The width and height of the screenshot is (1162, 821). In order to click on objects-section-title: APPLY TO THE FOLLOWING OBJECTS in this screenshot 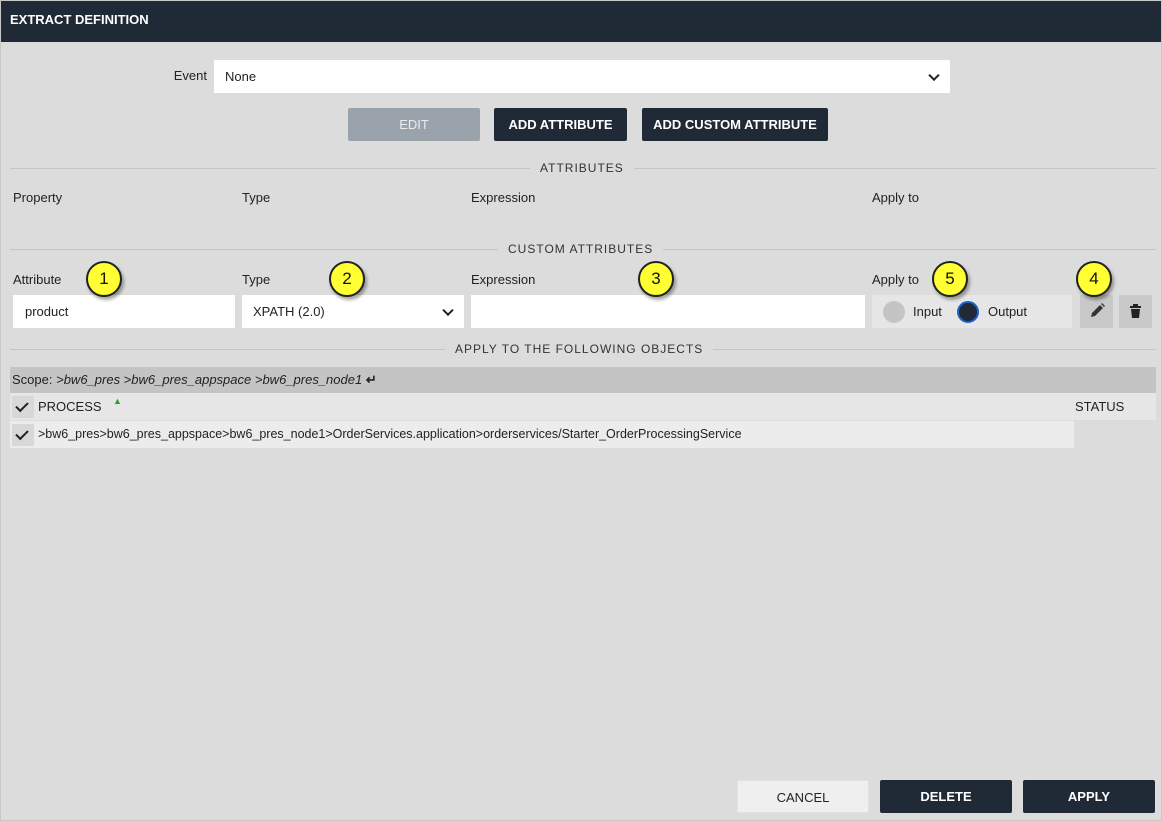, I will do `click(579, 349)`.